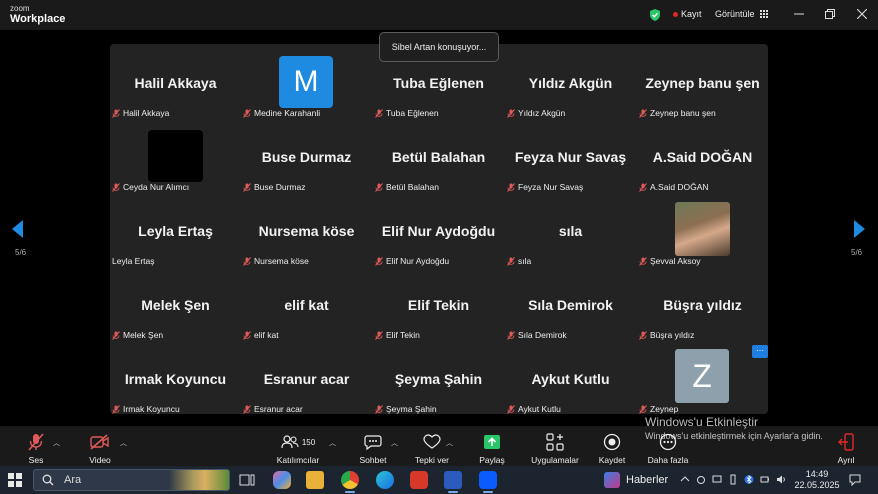 The image size is (878, 494). What do you see at coordinates (247, 480) in the screenshot?
I see `task-view-icon` at bounding box center [247, 480].